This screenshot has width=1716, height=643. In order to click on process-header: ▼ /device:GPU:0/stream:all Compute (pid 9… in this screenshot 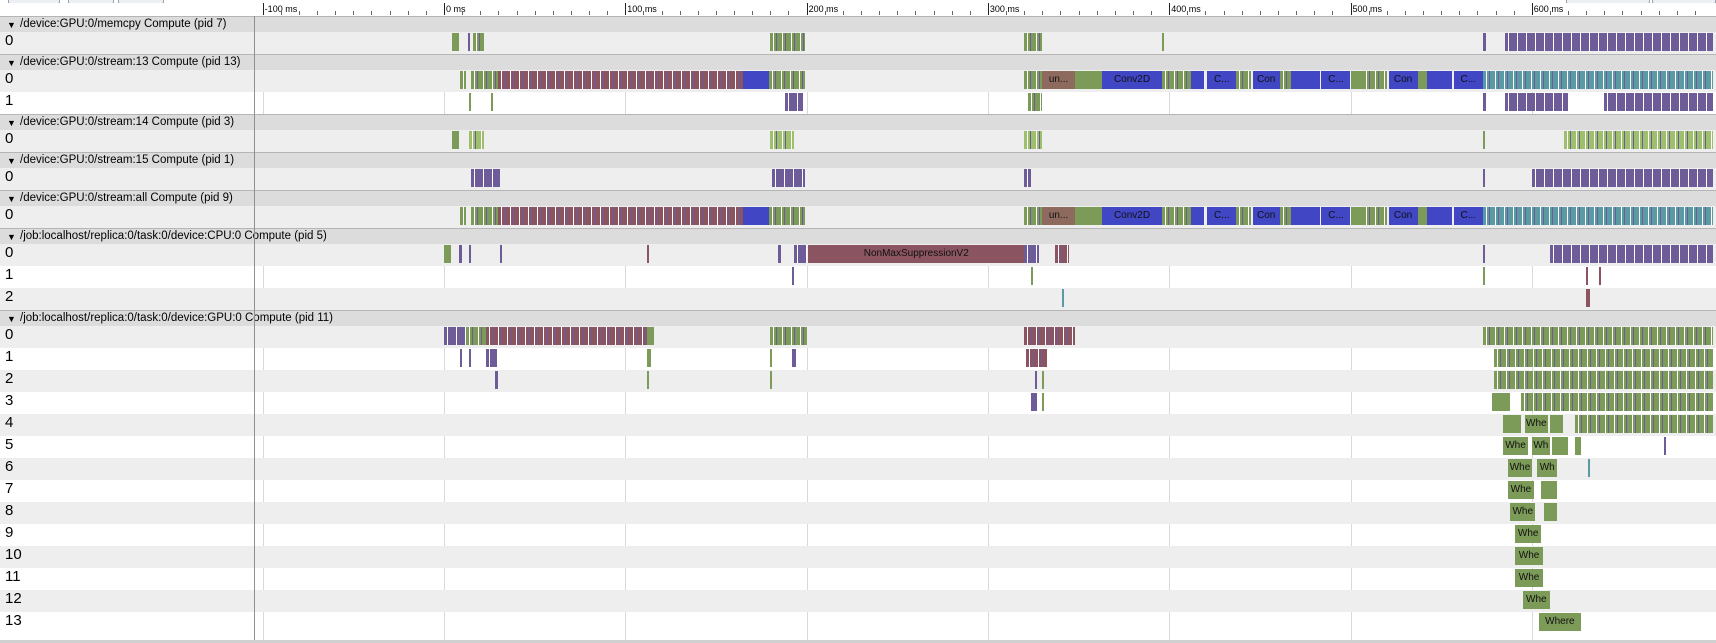, I will do `click(858, 198)`.